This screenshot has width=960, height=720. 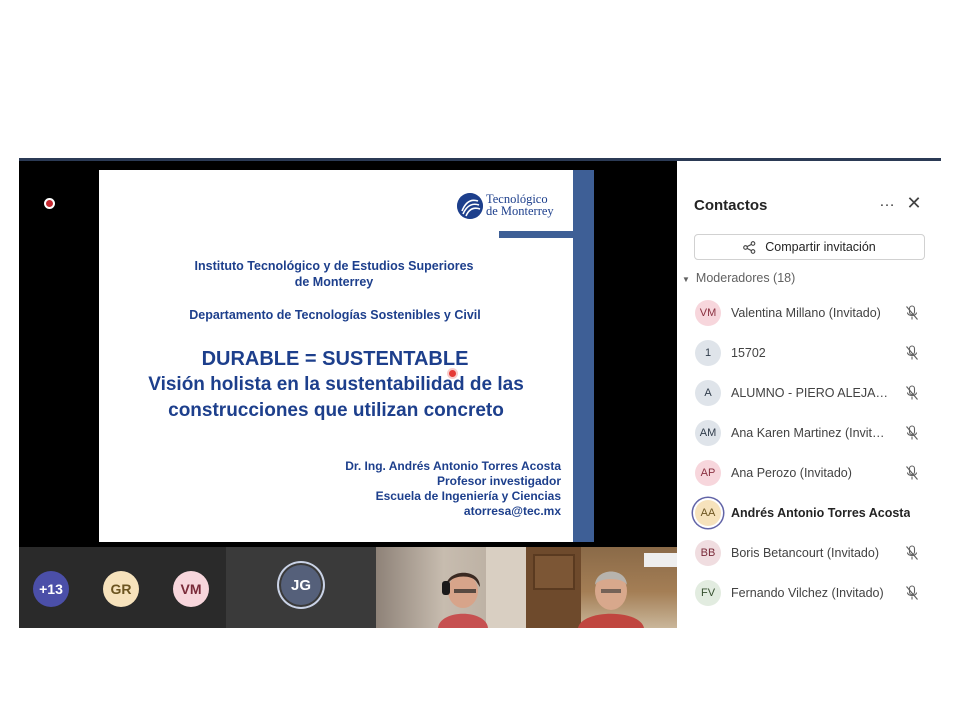 I want to click on author-school: Escuela de Ingeniería y Ciencias, so click(x=468, y=496).